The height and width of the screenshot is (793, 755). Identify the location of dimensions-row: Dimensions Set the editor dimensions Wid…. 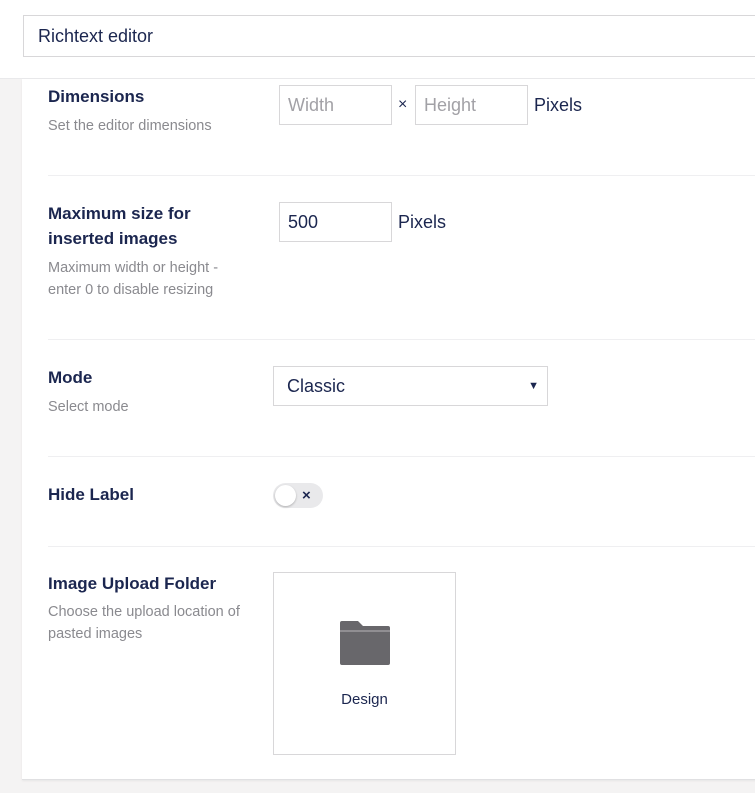
(401, 127).